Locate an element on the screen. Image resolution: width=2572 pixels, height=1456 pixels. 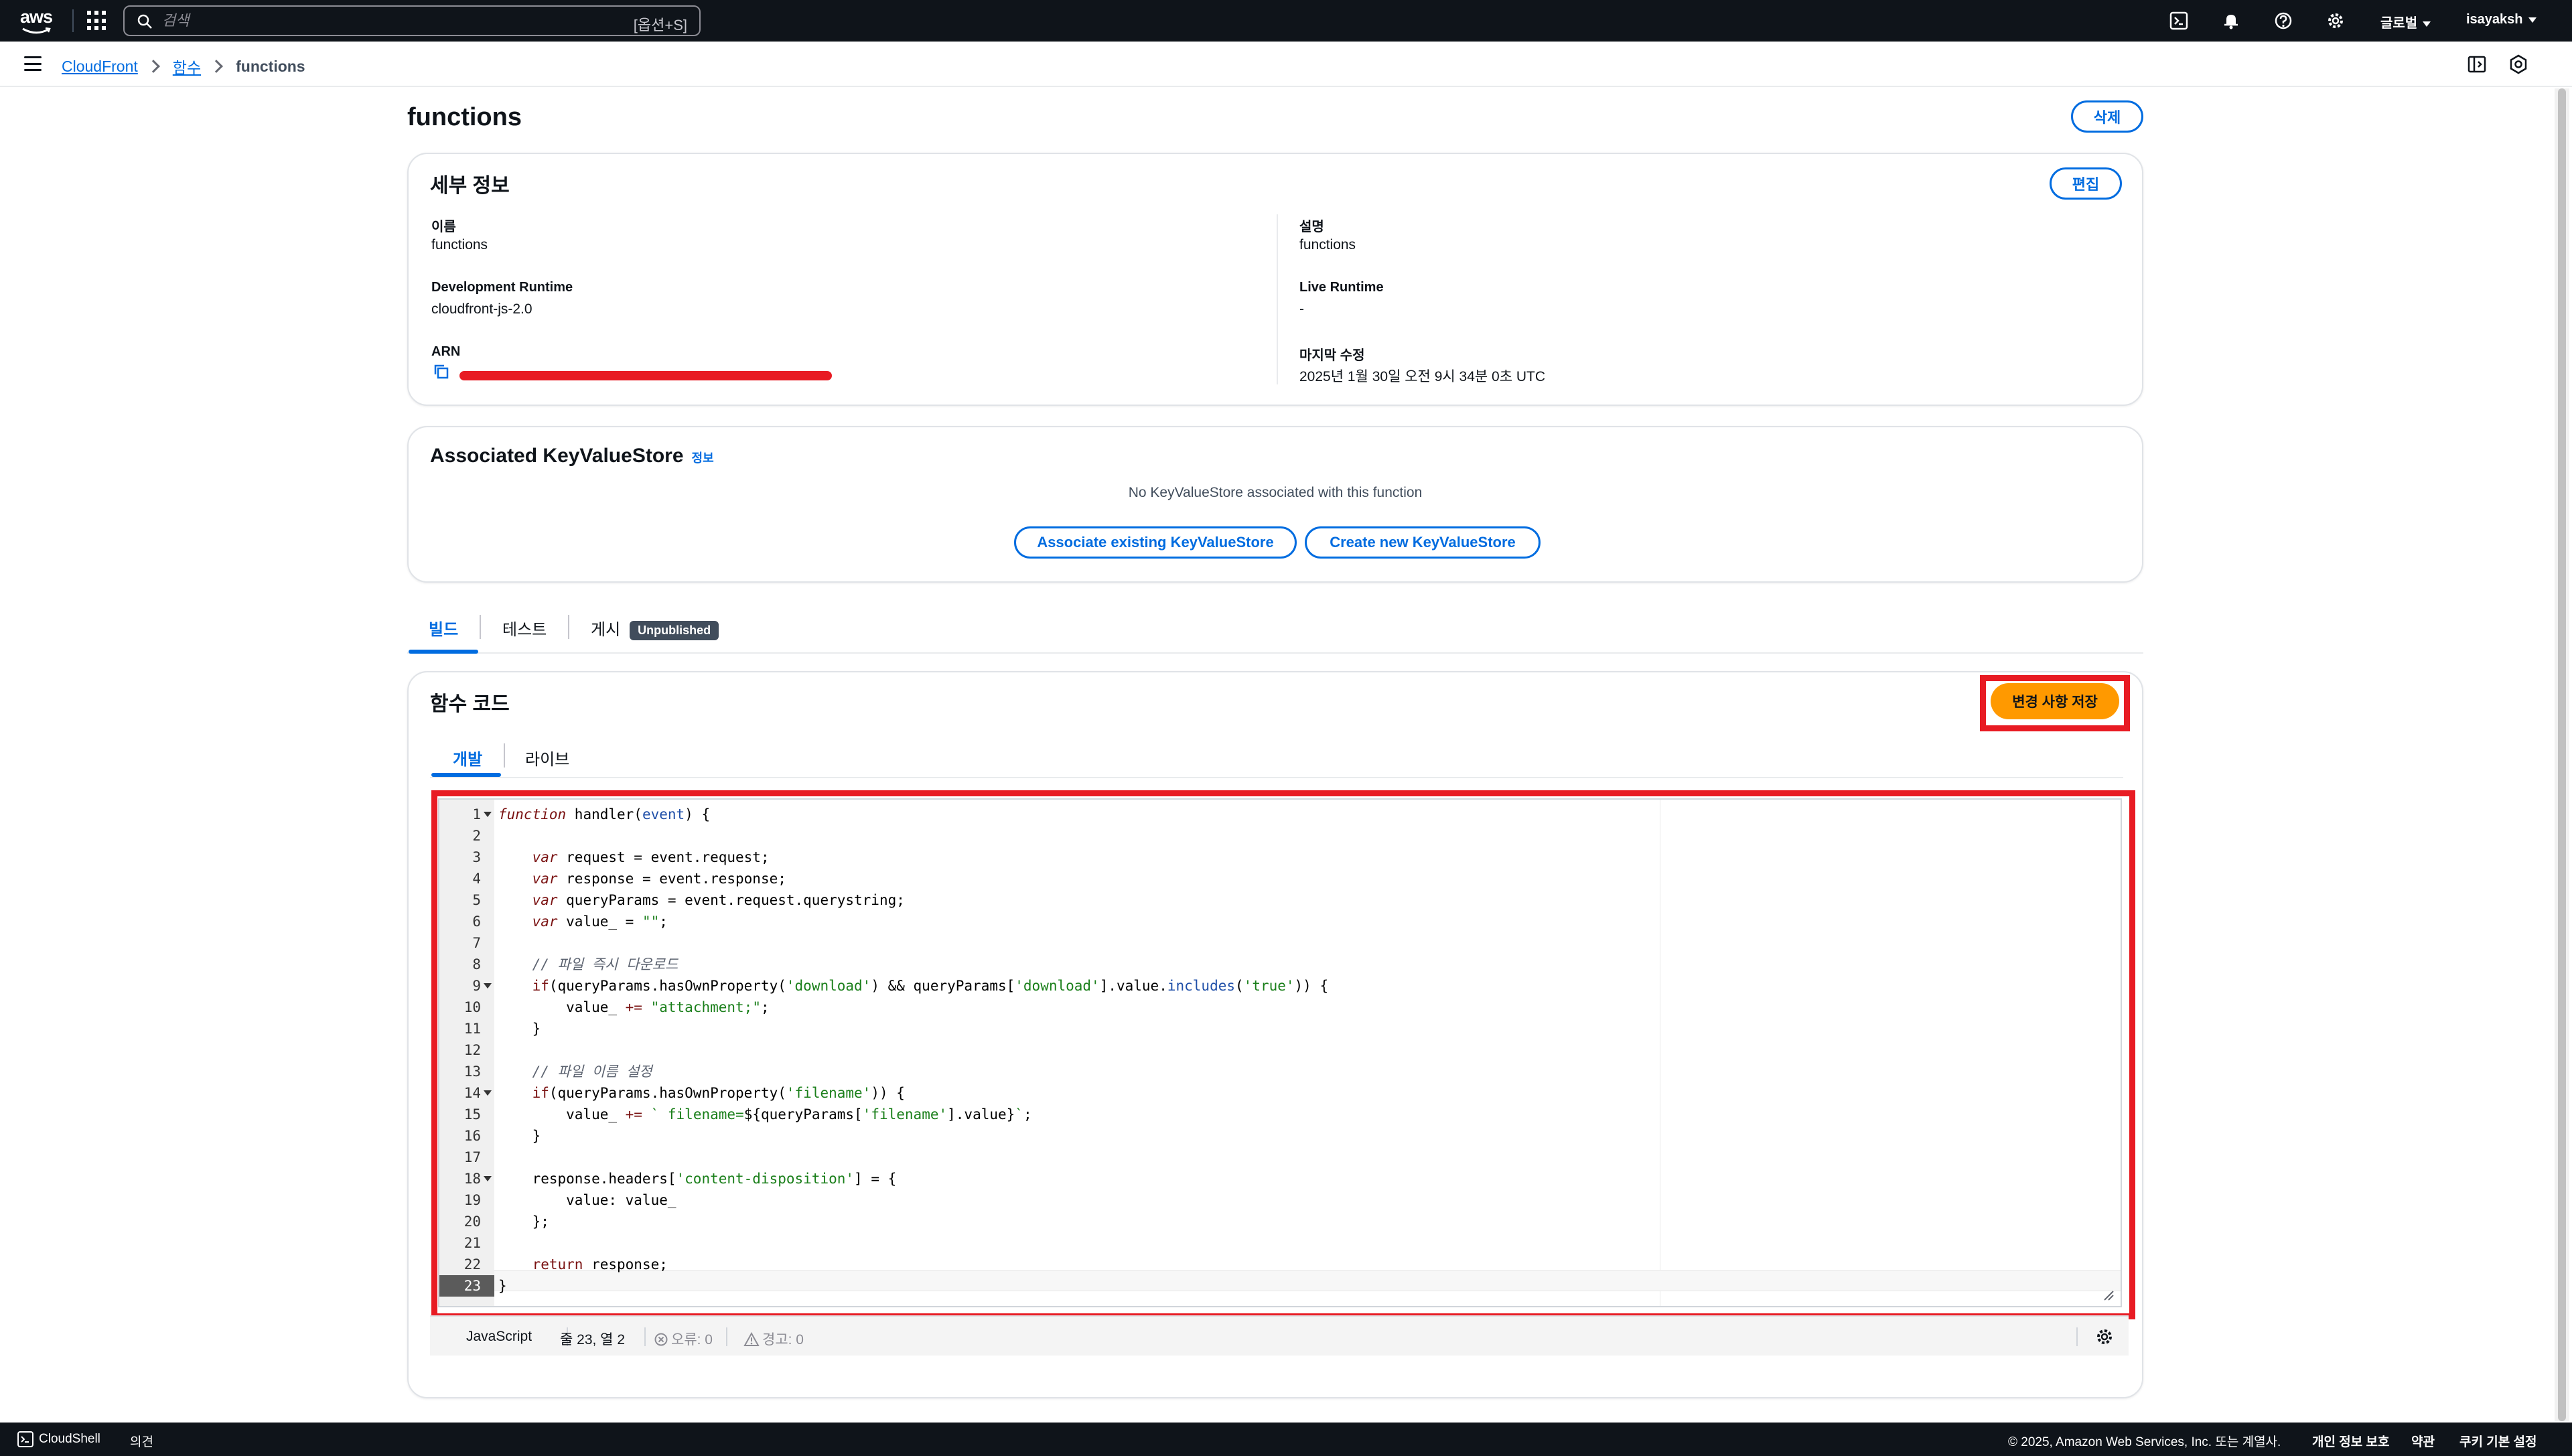
notifications-bell-icon is located at coordinates (2231, 20).